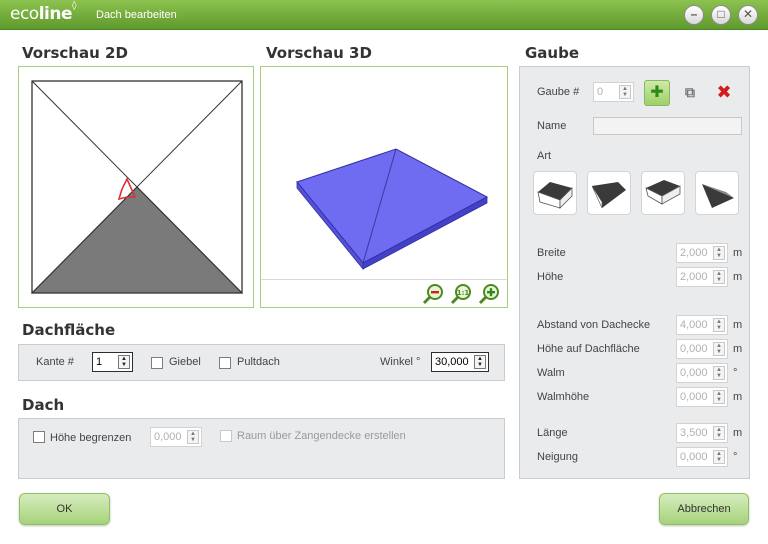 The height and width of the screenshot is (544, 768). Describe the element at coordinates (613, 92) in the screenshot. I see `gaube-num-stepper: 0 ▲ ▼` at that location.